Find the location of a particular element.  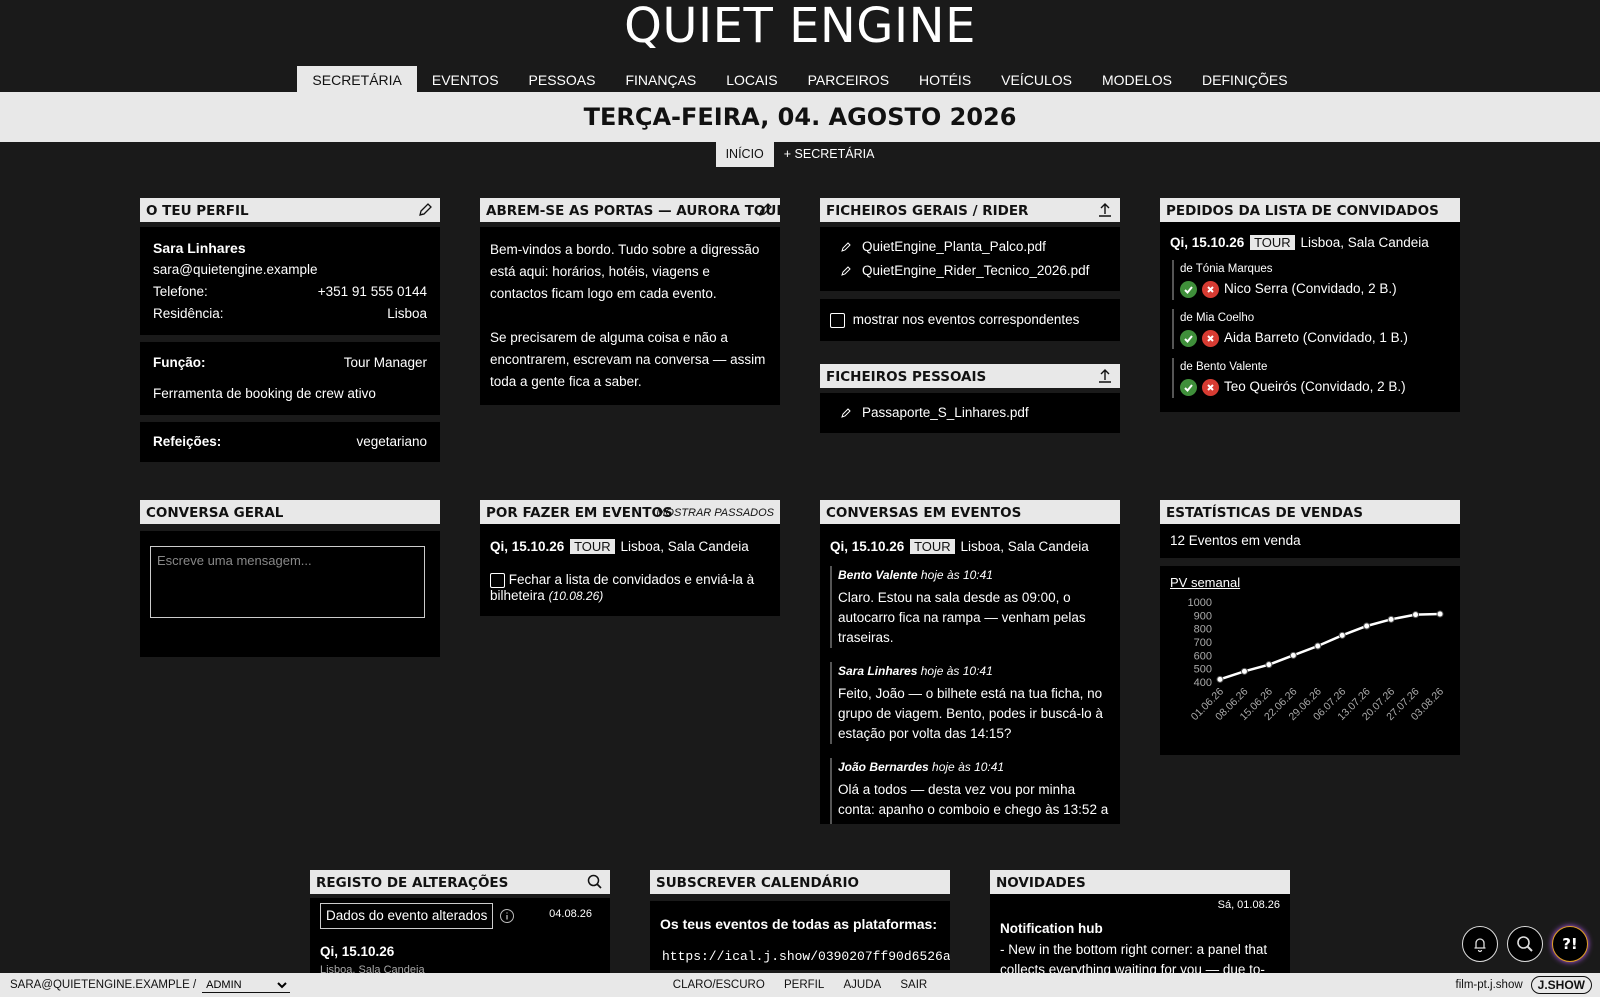

file-link: QuietEngine_Rider_Tecnico_2026.pdf is located at coordinates (975, 271).